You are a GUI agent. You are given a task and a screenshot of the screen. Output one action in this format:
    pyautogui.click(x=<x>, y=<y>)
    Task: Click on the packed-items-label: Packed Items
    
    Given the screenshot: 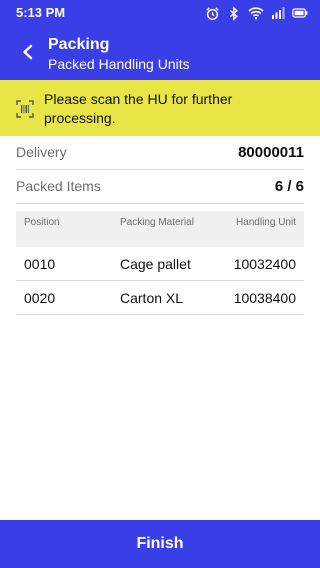 What is the action you would take?
    pyautogui.click(x=58, y=186)
    